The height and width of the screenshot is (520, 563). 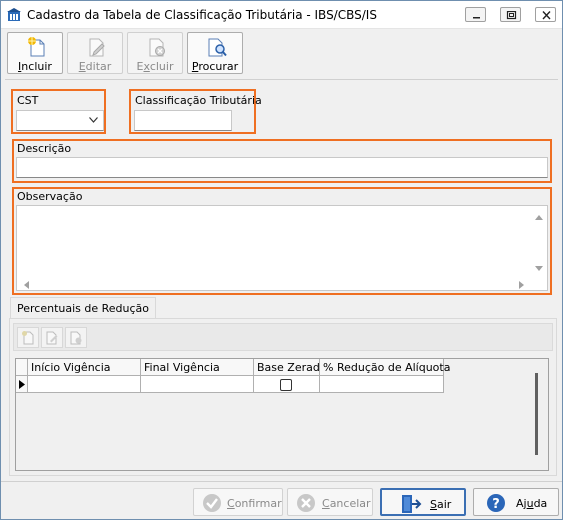 I want to click on scroll-right-icon, so click(x=521, y=285).